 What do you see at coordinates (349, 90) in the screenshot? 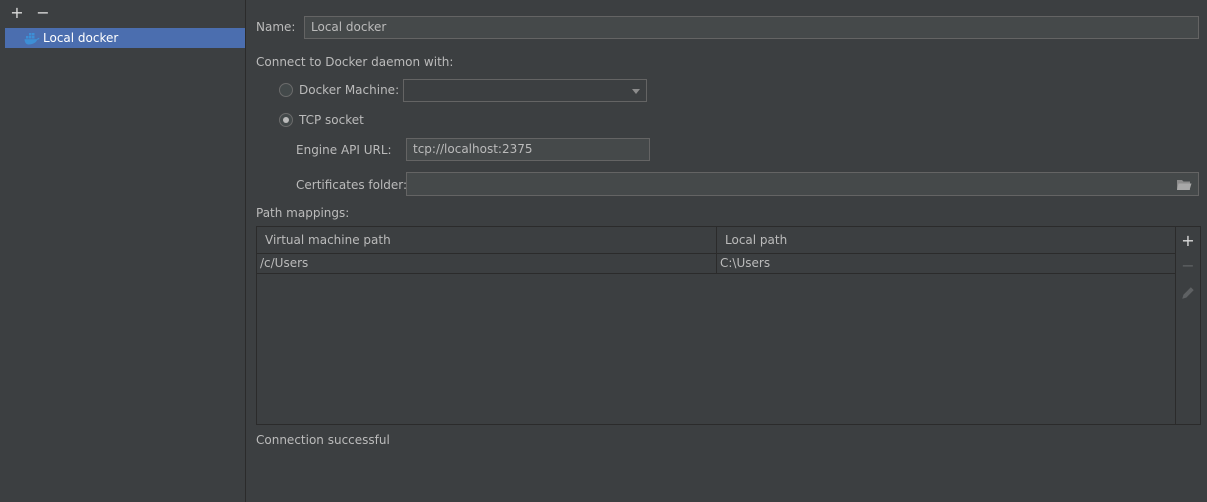
I see `docker-machine-label: Docker Machine:` at bounding box center [349, 90].